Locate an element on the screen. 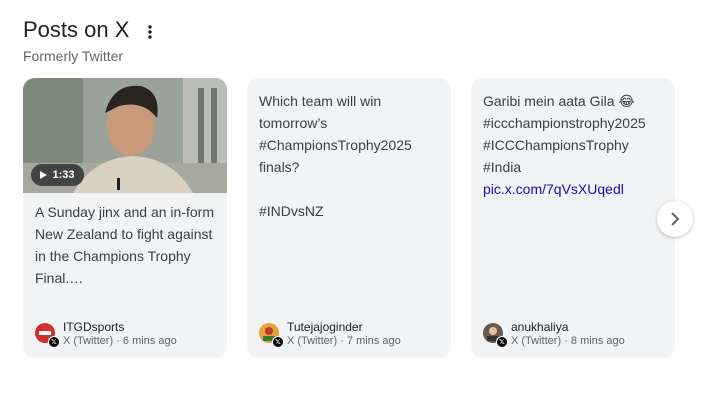  post-time: 8 mins ago is located at coordinates (597, 341).